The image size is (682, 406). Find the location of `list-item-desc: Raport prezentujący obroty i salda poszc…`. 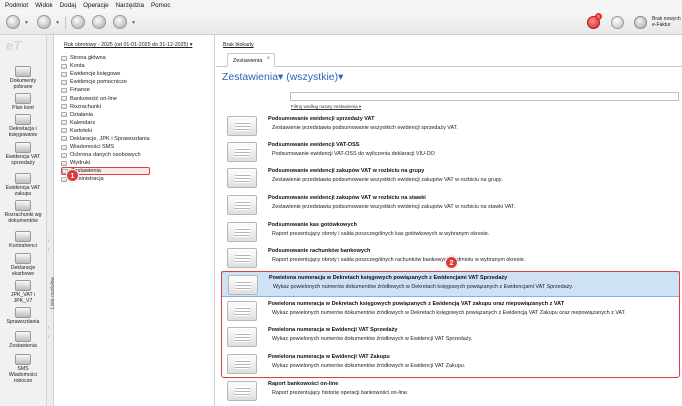

list-item-desc: Raport prezentujący obroty i salda poszc… is located at coordinates (399, 260).